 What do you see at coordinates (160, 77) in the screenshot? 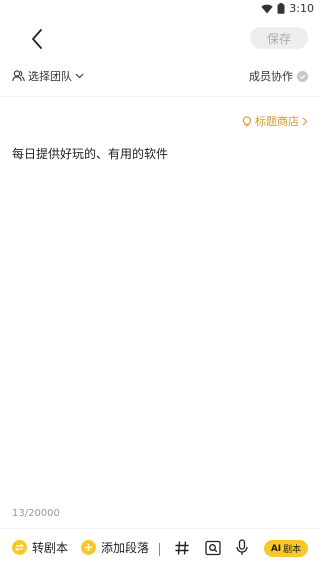
I see `team-row: 选择团队 成员协作` at bounding box center [160, 77].